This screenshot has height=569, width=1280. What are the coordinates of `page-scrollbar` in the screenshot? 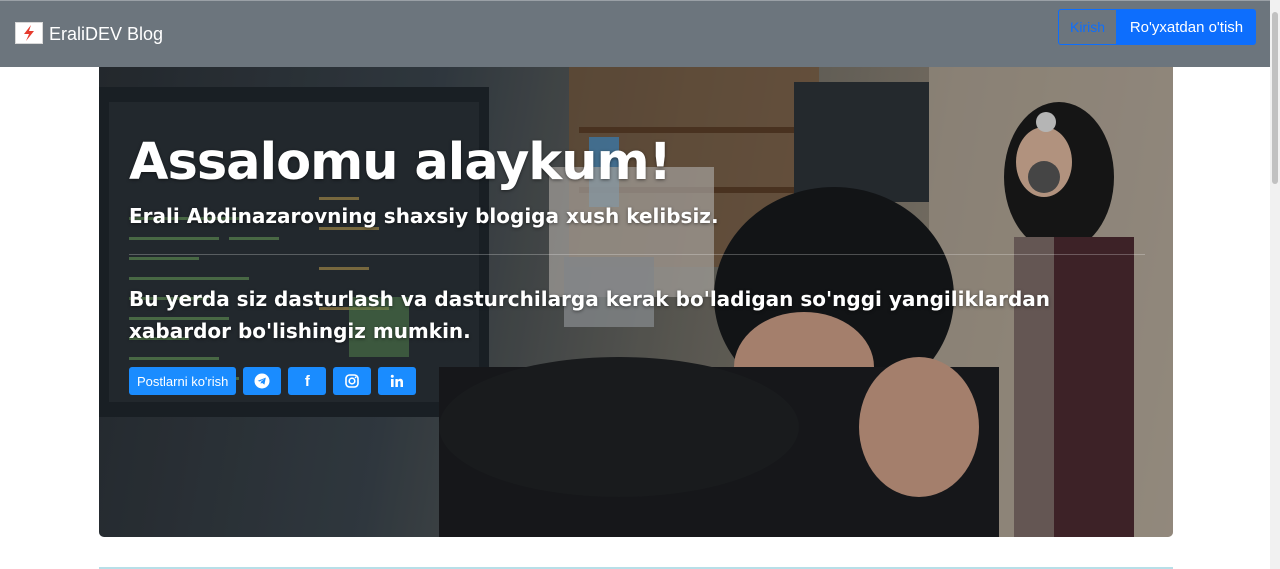 It's located at (1275, 284).